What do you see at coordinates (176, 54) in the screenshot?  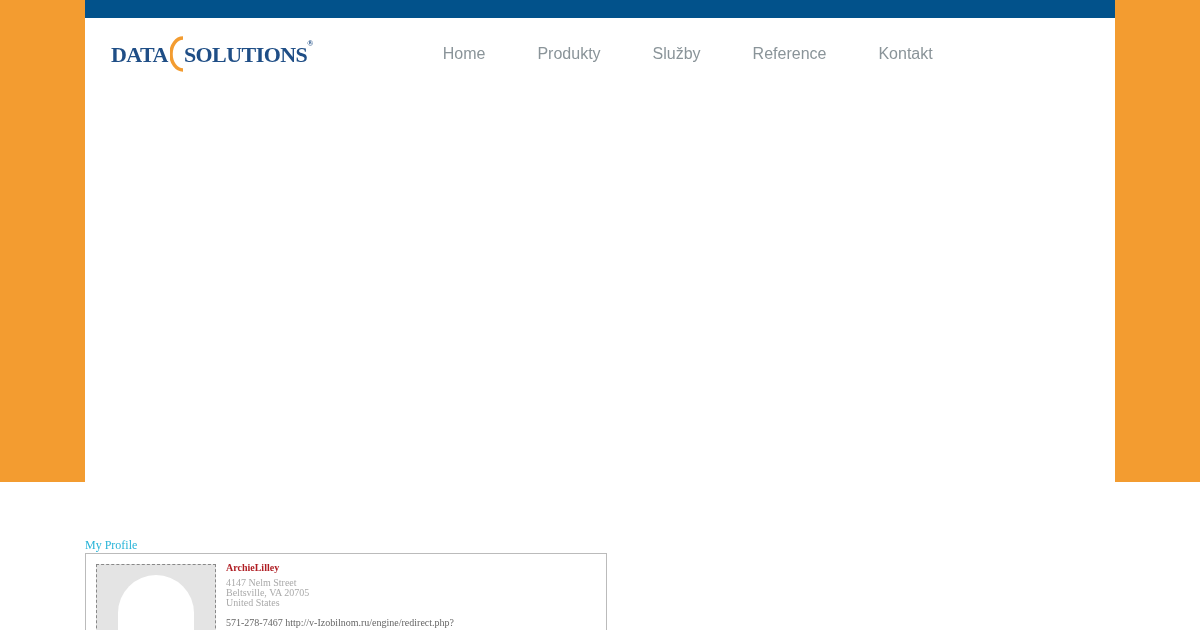 I see `crescent-icon` at bounding box center [176, 54].